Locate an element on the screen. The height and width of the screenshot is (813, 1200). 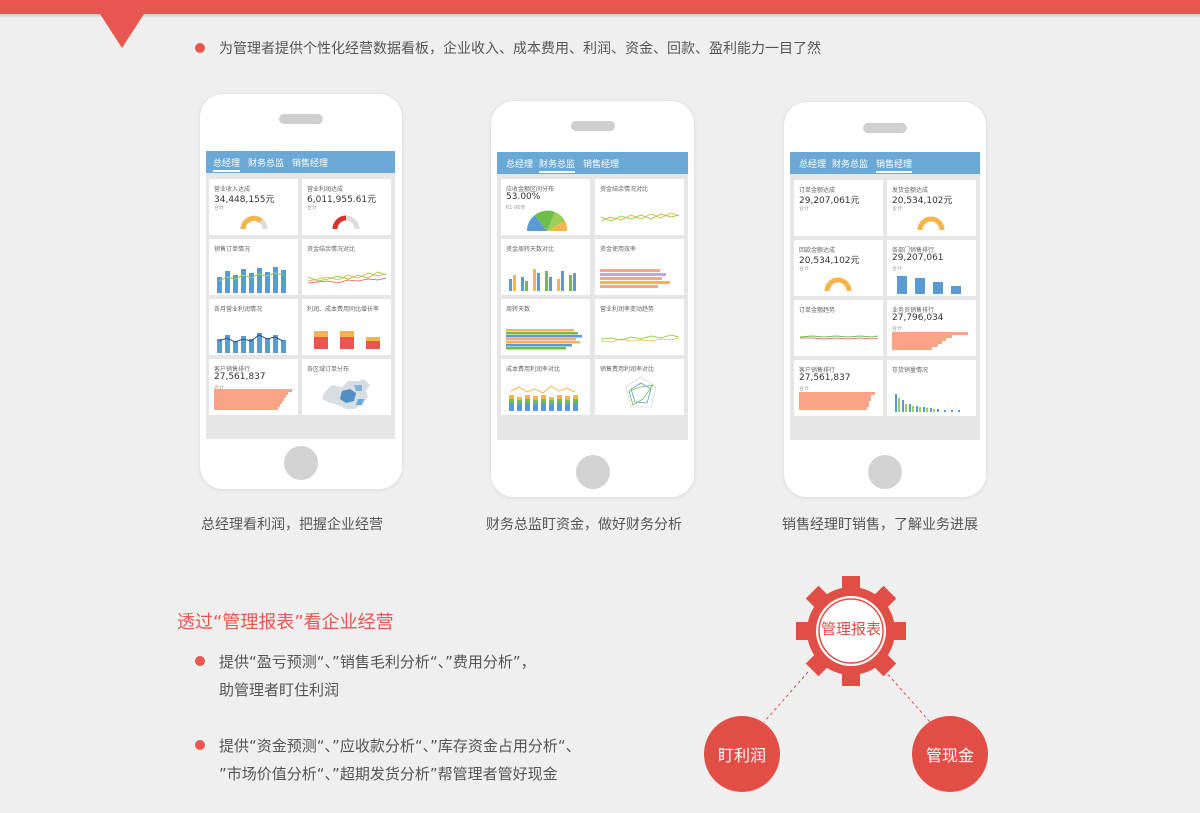
manage-cash-label: 管现金 is located at coordinates (949, 755).